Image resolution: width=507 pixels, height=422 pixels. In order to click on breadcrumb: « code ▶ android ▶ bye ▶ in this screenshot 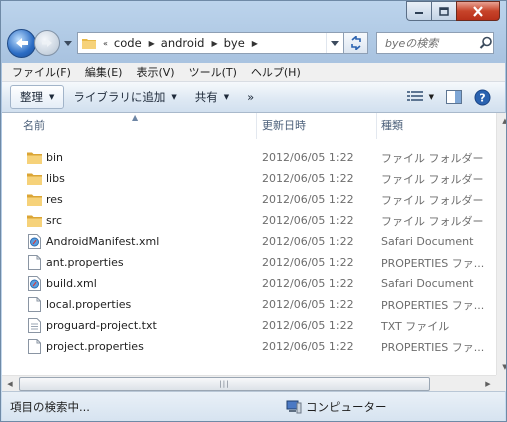, I will do `click(180, 43)`.